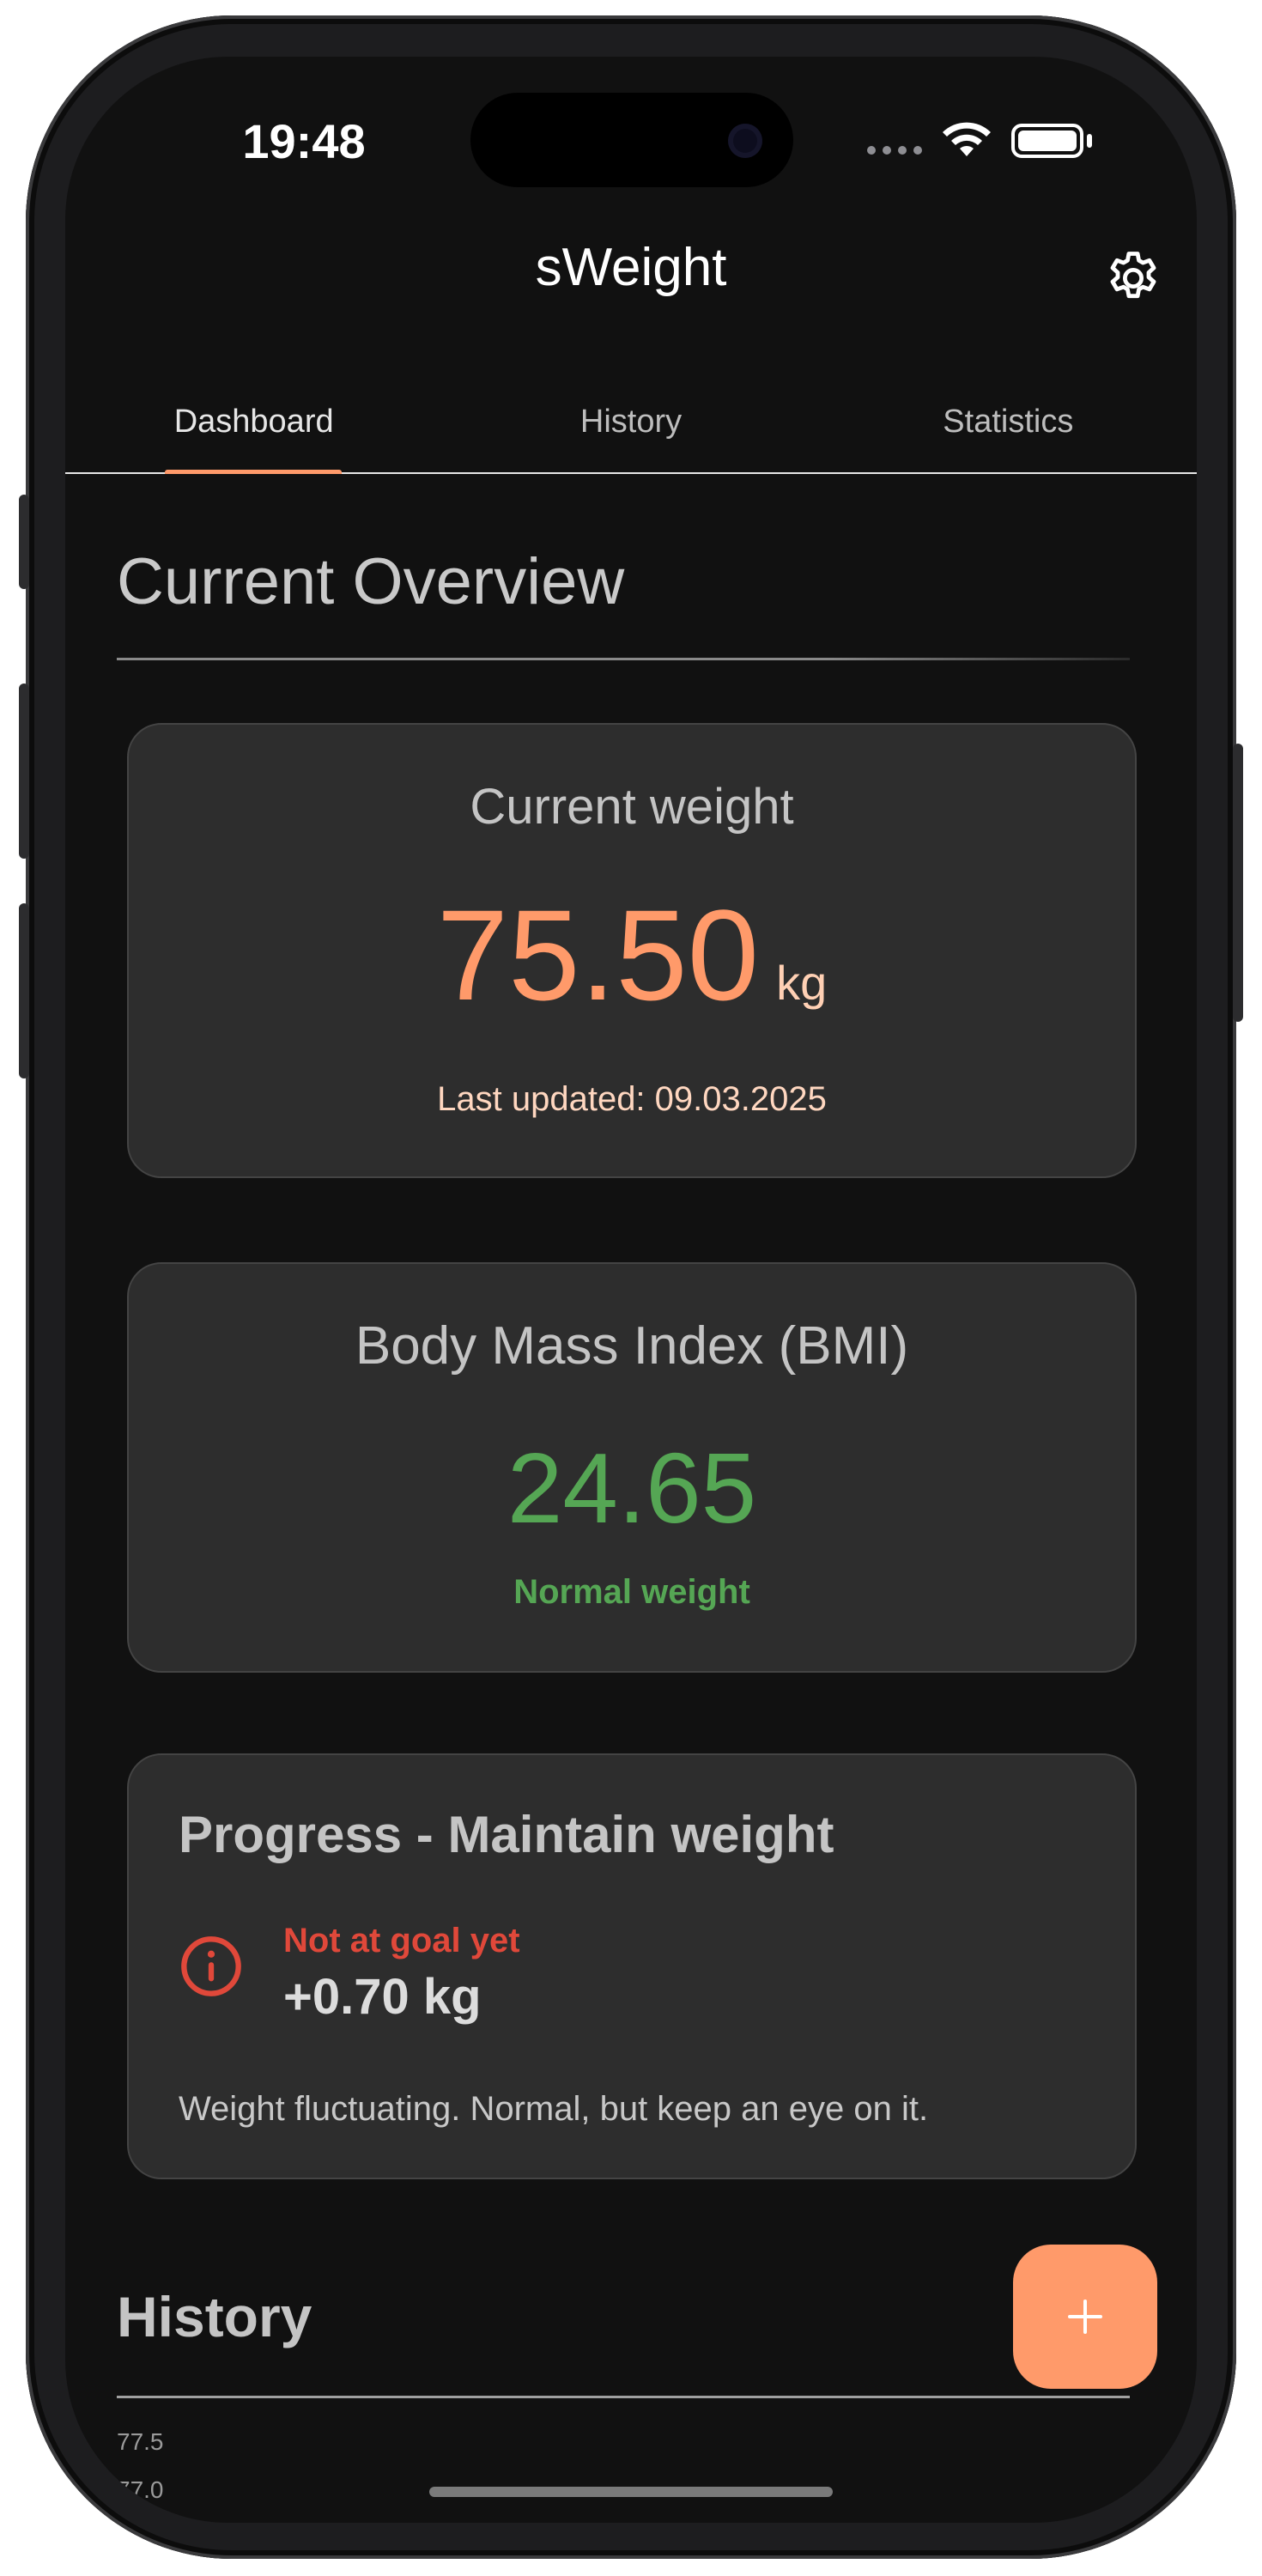 This screenshot has width=1262, height=2576. Describe the element at coordinates (507, 1835) in the screenshot. I see `progress-title: Progress - Maintain weight` at that location.